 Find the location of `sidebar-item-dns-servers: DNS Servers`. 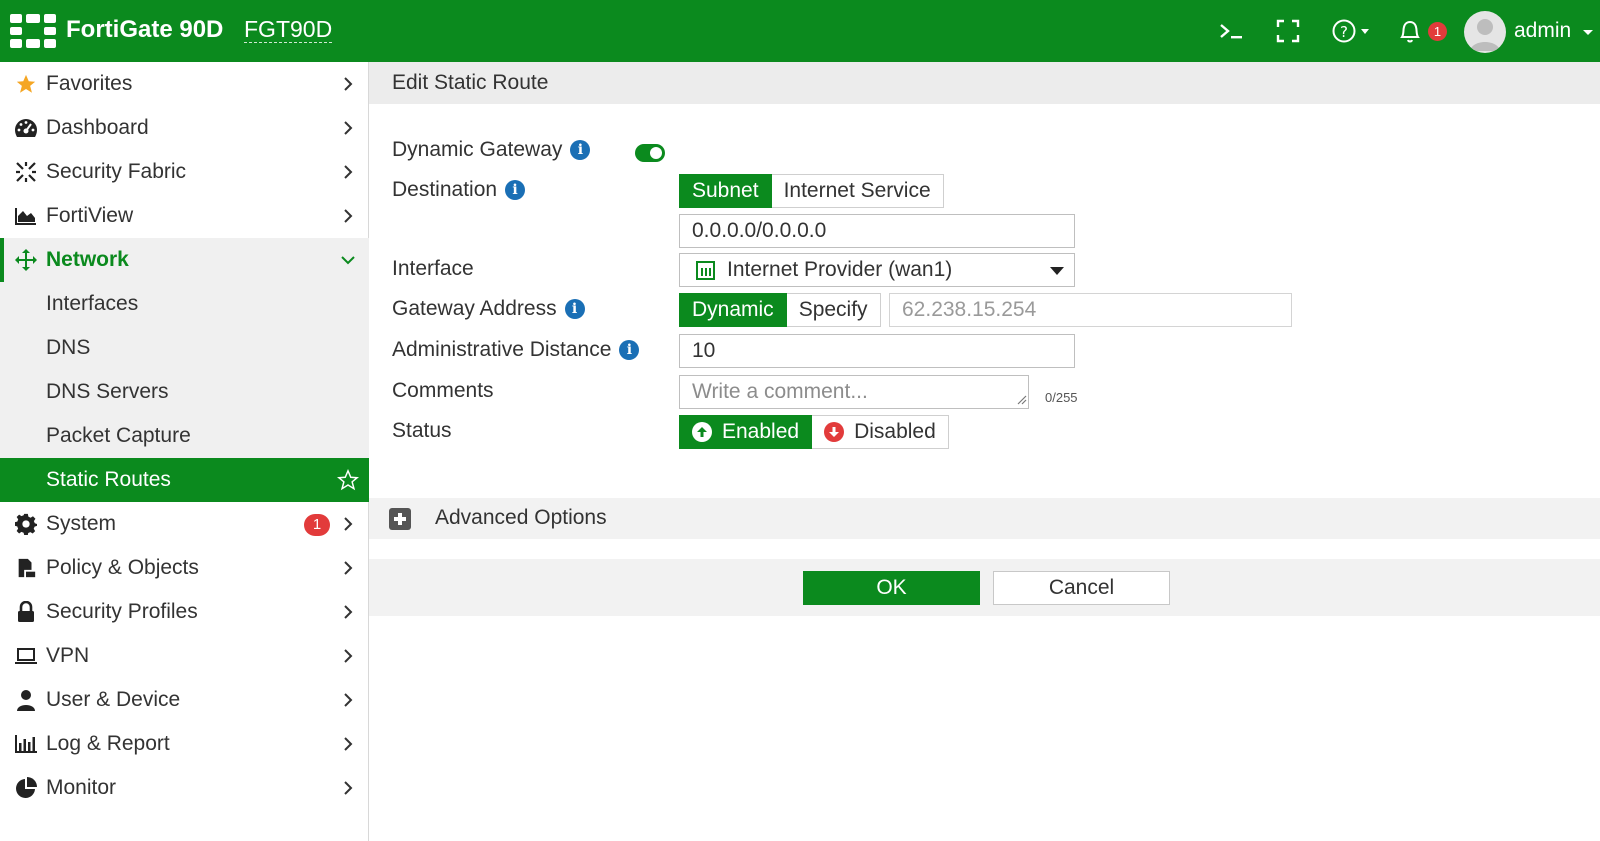

sidebar-item-dns-servers: DNS Servers is located at coordinates (184, 392).